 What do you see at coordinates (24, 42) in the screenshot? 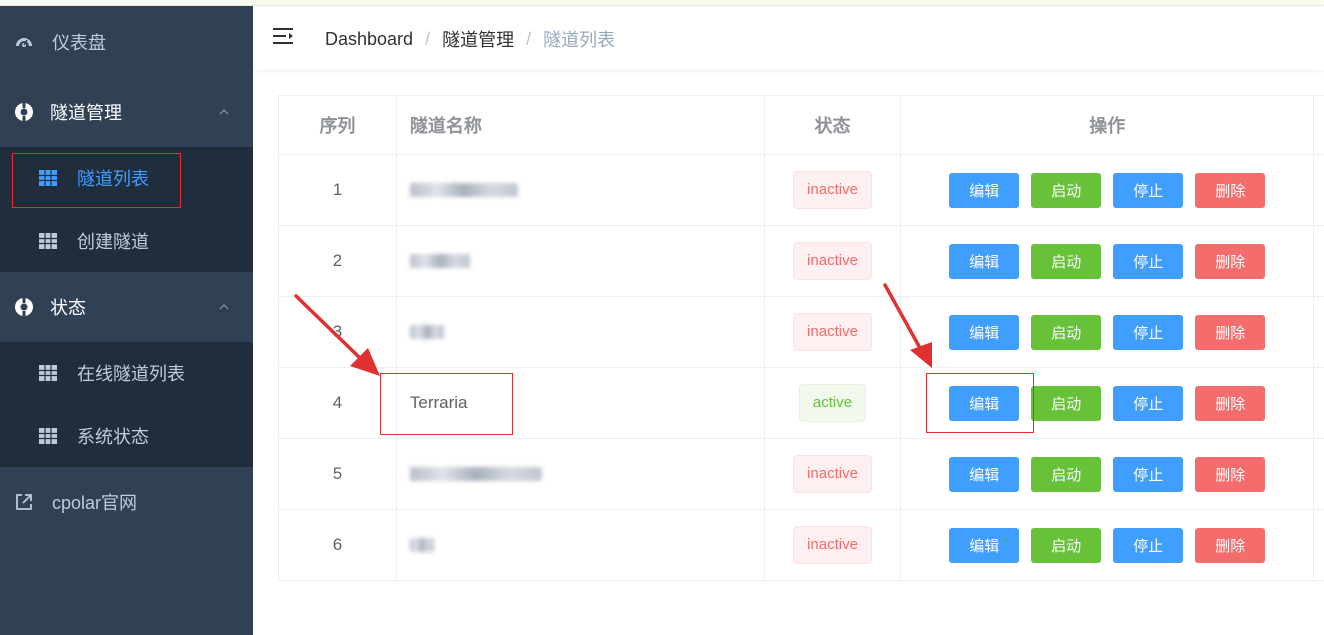
I see `dashboard-icon` at bounding box center [24, 42].